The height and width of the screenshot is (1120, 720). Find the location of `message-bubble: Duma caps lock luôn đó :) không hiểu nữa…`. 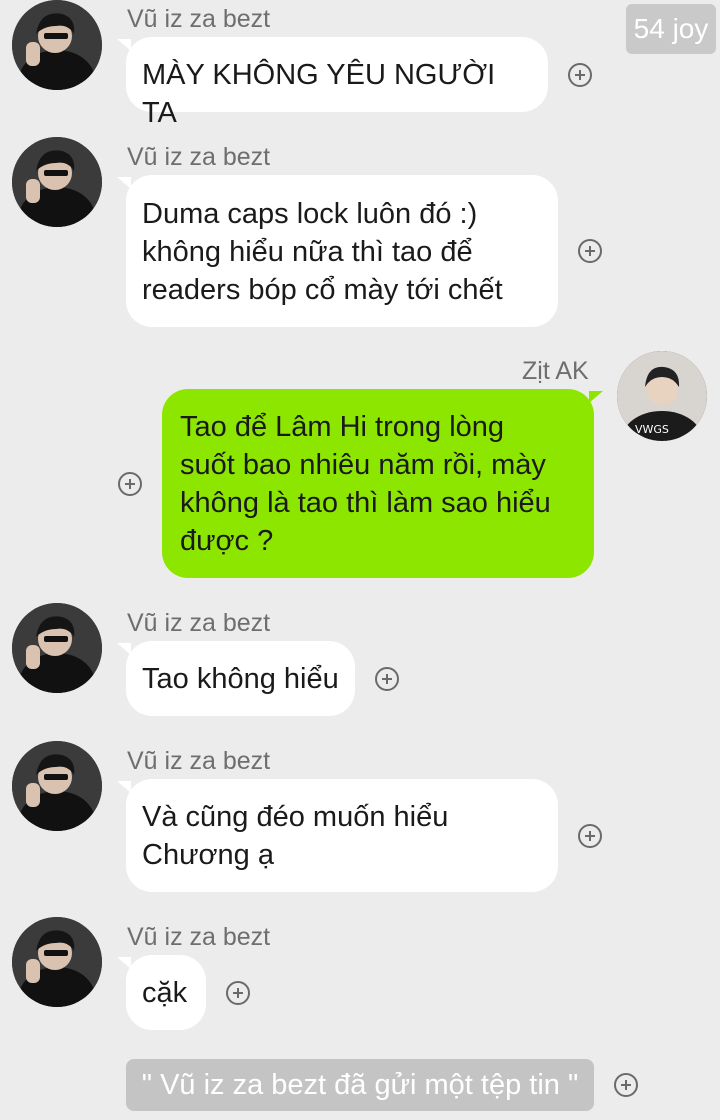

message-bubble: Duma caps lock luôn đó :) không hiểu nữa… is located at coordinates (337, 251).